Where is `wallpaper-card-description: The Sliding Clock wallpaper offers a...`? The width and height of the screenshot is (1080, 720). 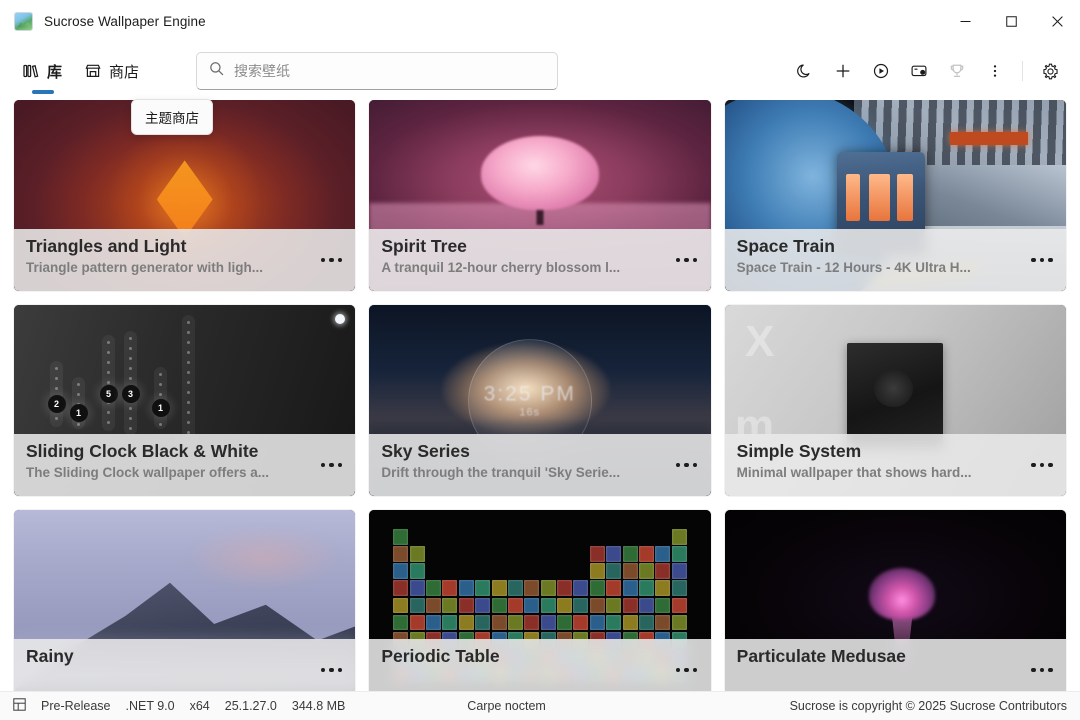
wallpaper-card-description: The Sliding Clock wallpaper offers a... is located at coordinates (148, 473).